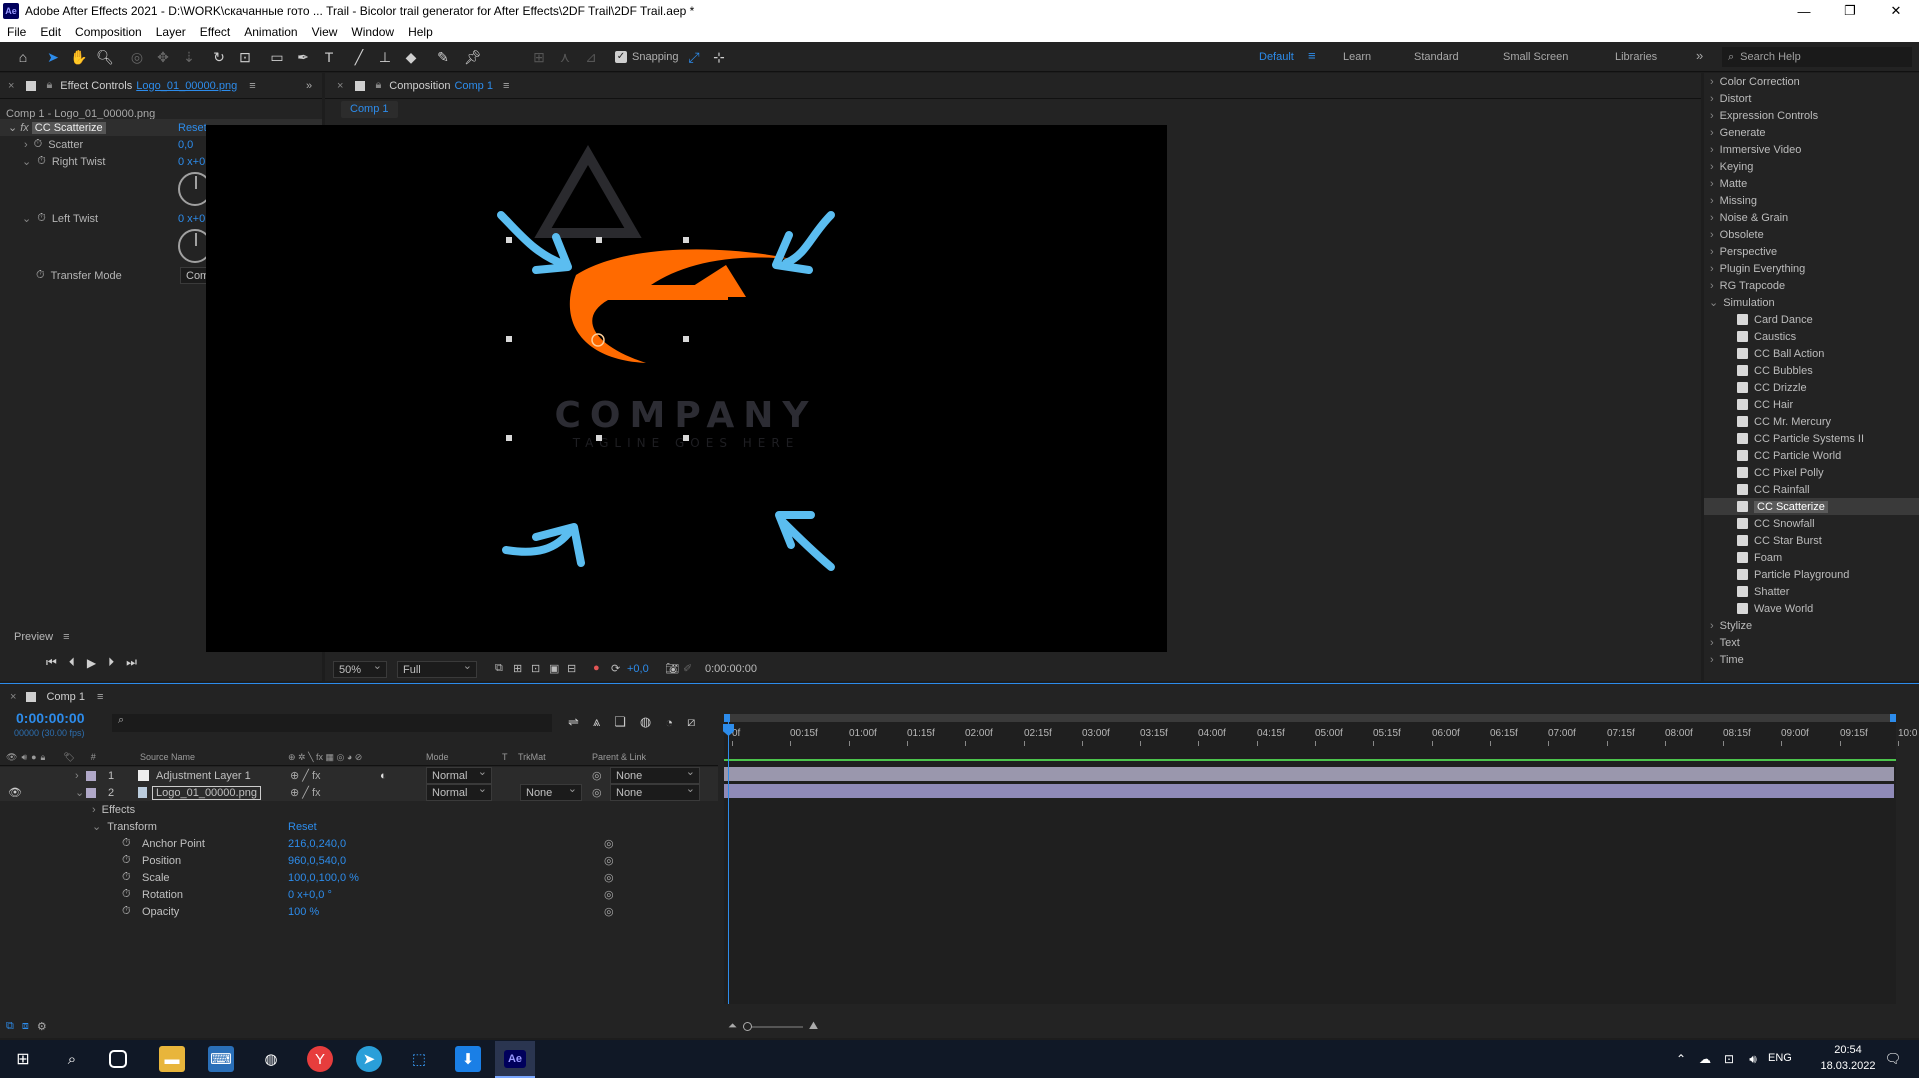 The width and height of the screenshot is (1919, 1078). I want to click on current-time-indicator, so click(728, 859).